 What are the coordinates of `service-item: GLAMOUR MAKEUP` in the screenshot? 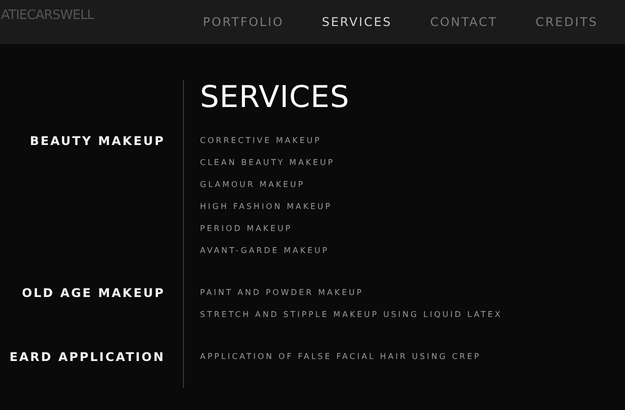 It's located at (253, 185).